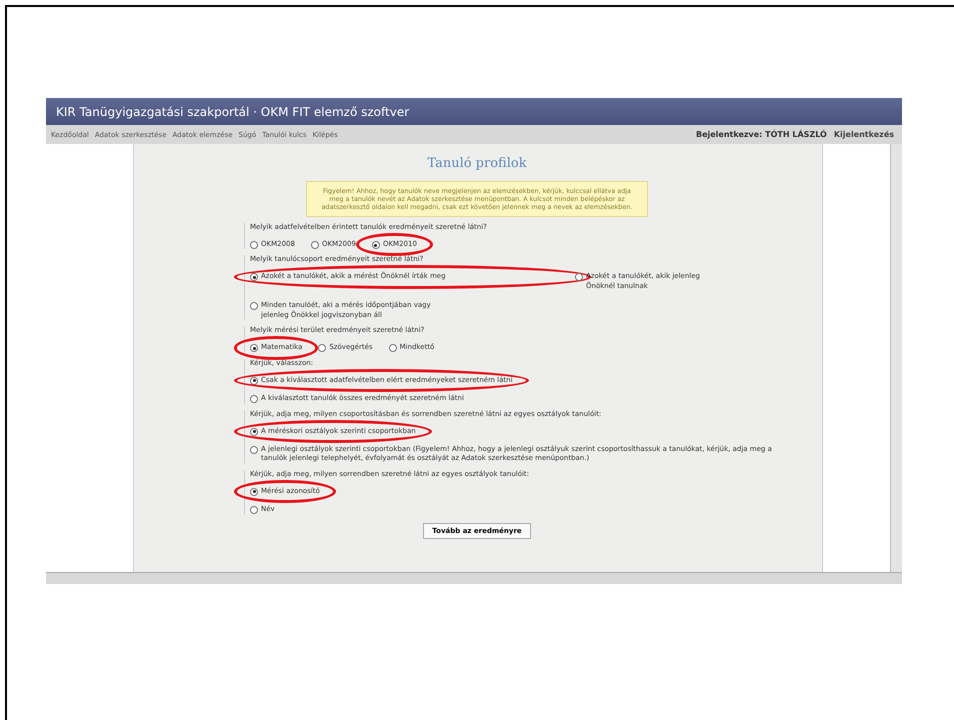  Describe the element at coordinates (233, 111) in the screenshot. I see `window-title: KIR Tanügyigazgatási szakportál · OKM FIT elemző szoftver` at that location.